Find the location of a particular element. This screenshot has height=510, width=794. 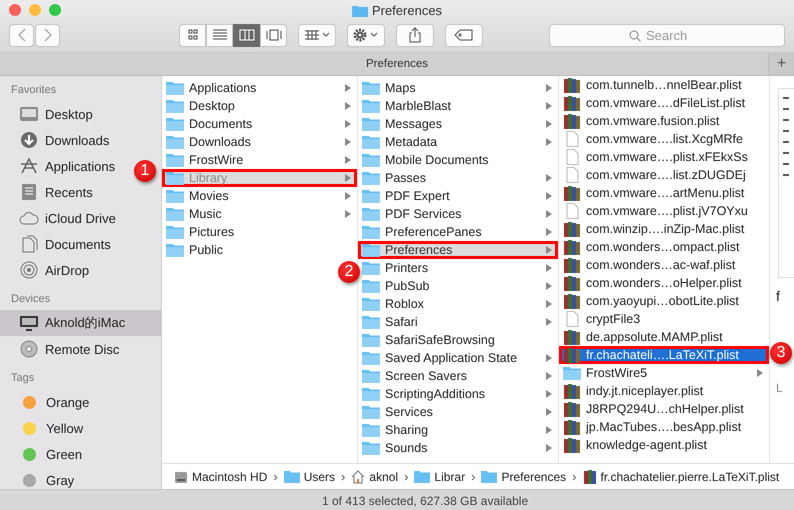

file-item: Sounds is located at coordinates (458, 448).